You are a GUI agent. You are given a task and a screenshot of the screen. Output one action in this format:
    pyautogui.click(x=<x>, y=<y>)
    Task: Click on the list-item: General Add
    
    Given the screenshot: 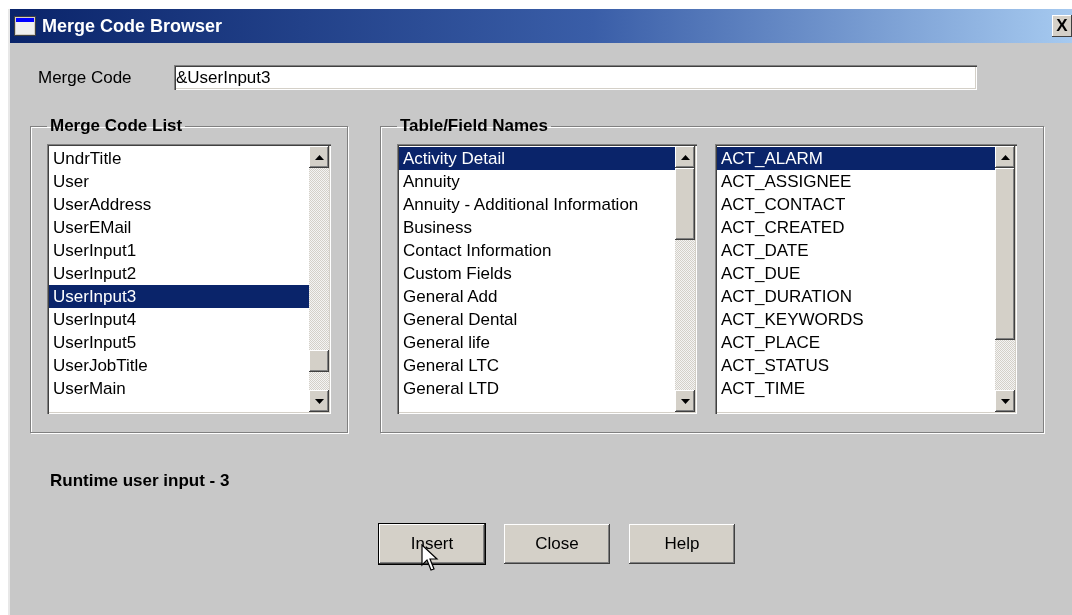 What is the action you would take?
    pyautogui.click(x=537, y=296)
    